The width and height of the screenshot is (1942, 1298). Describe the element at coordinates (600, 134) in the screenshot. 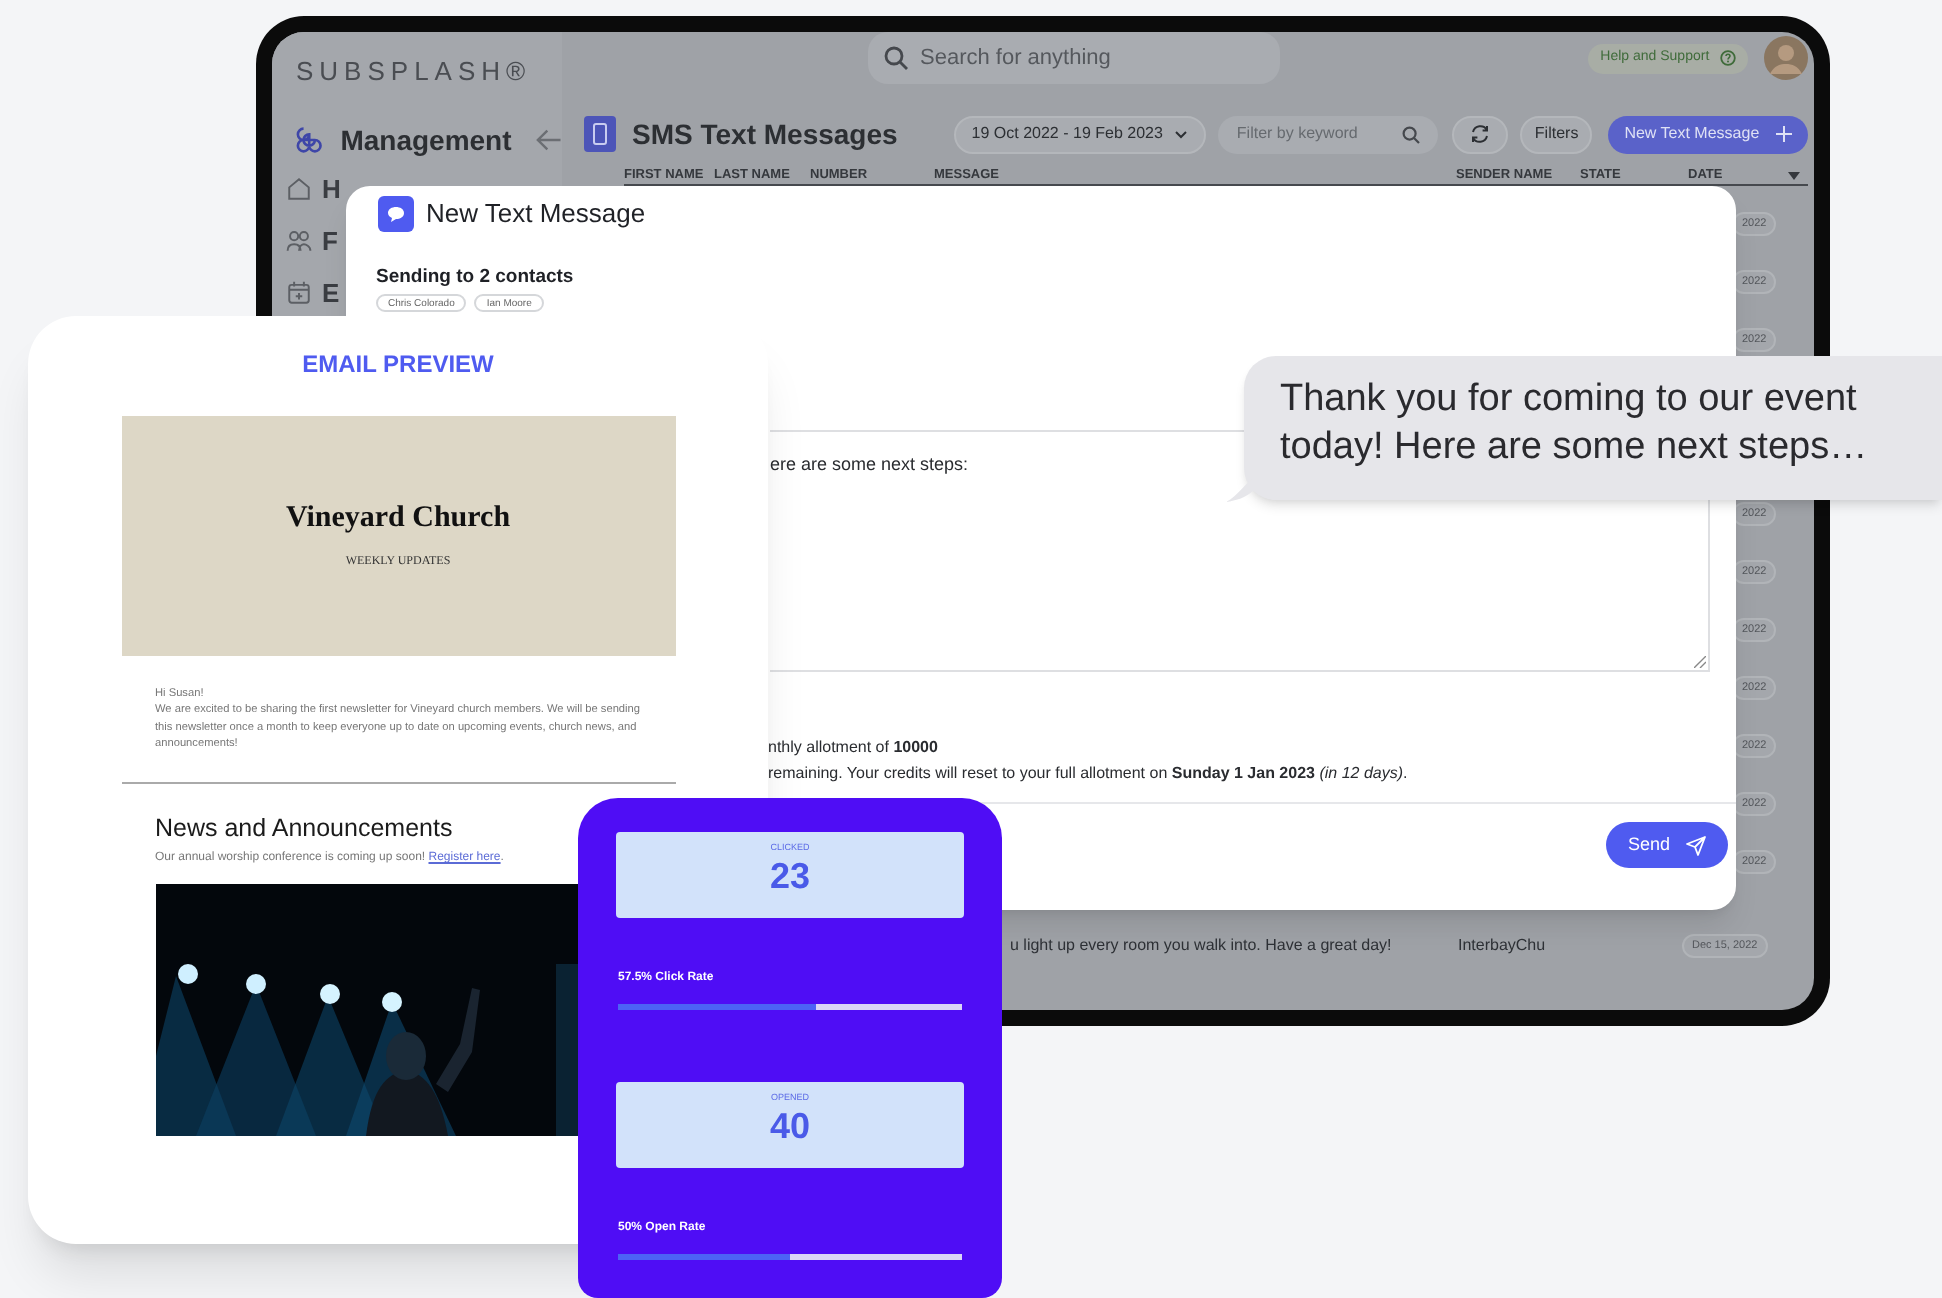

I see `phone-icon` at that location.